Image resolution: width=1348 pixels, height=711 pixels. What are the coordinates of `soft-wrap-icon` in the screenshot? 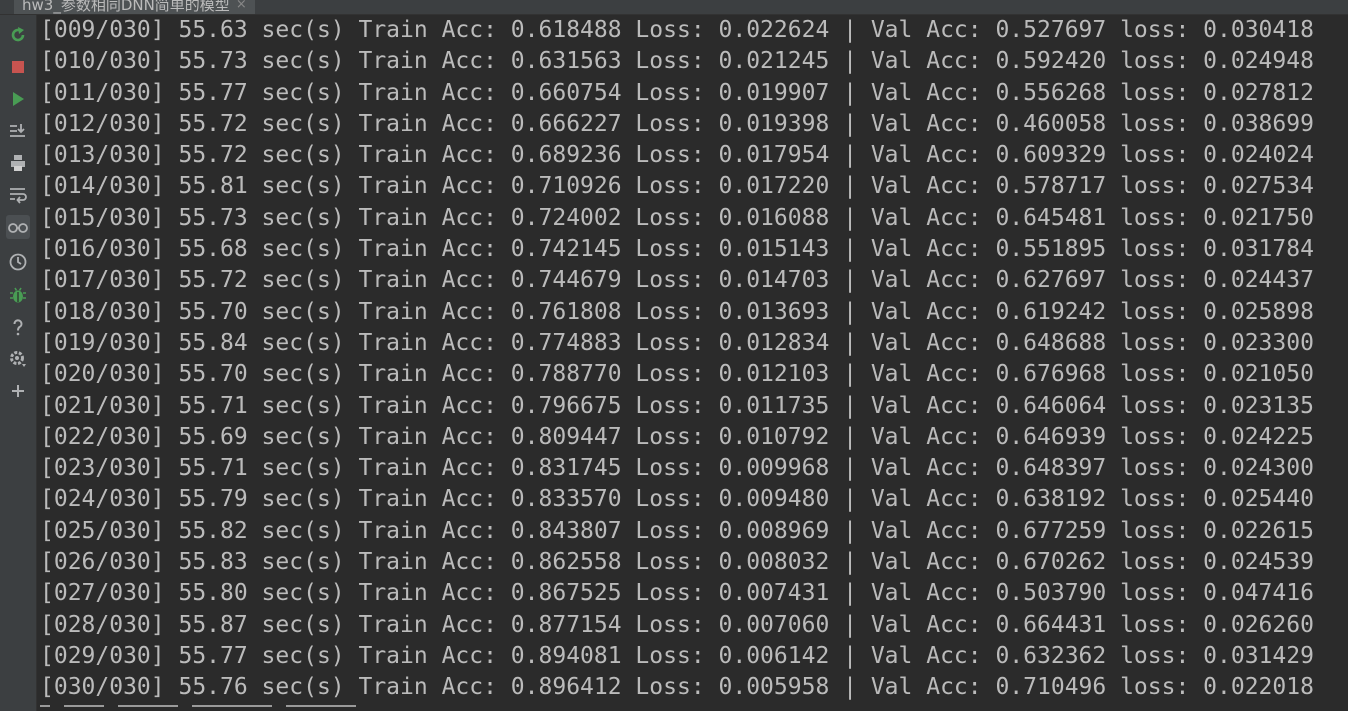 It's located at (18, 196).